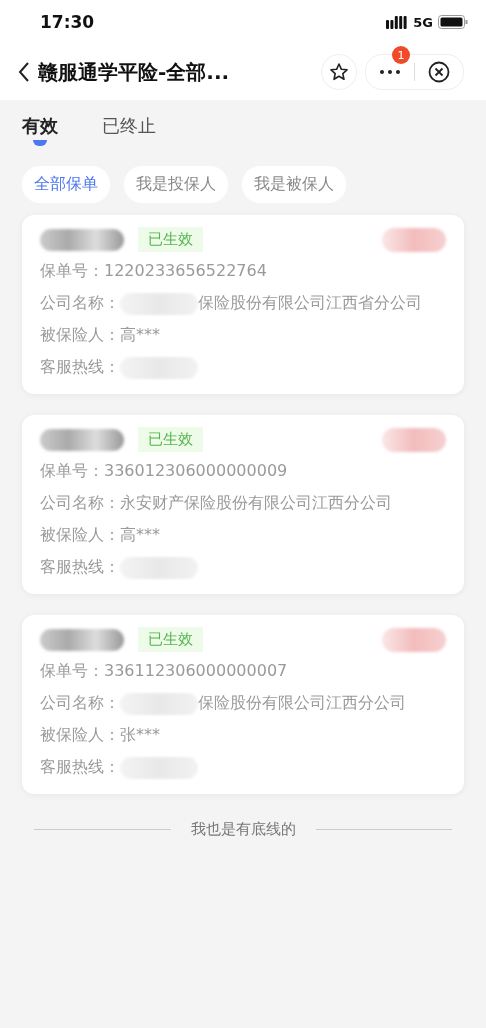 This screenshot has height=1028, width=486. What do you see at coordinates (68, 22) in the screenshot?
I see `clock-time: 17:30` at bounding box center [68, 22].